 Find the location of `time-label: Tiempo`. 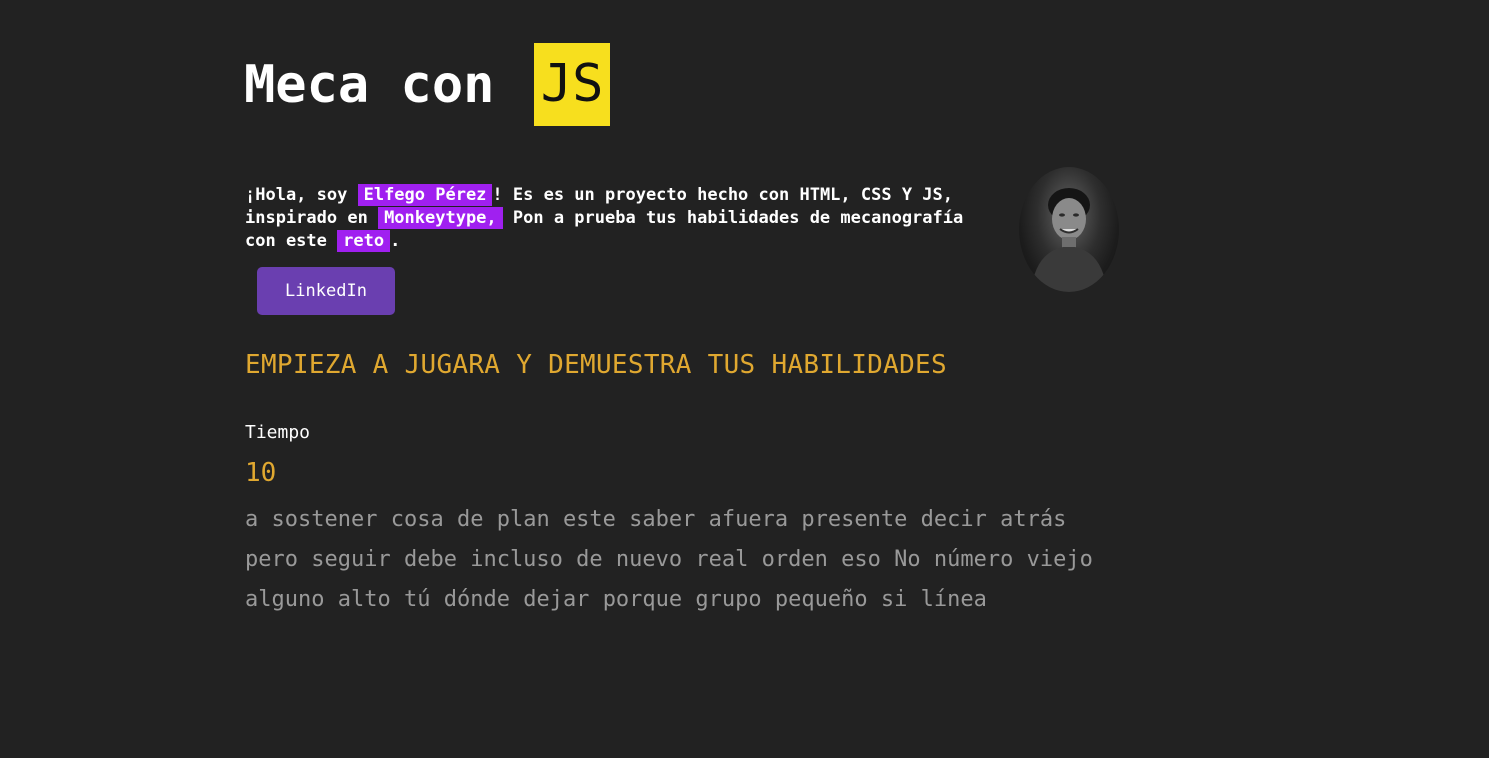

time-label: Tiempo is located at coordinates (278, 432).